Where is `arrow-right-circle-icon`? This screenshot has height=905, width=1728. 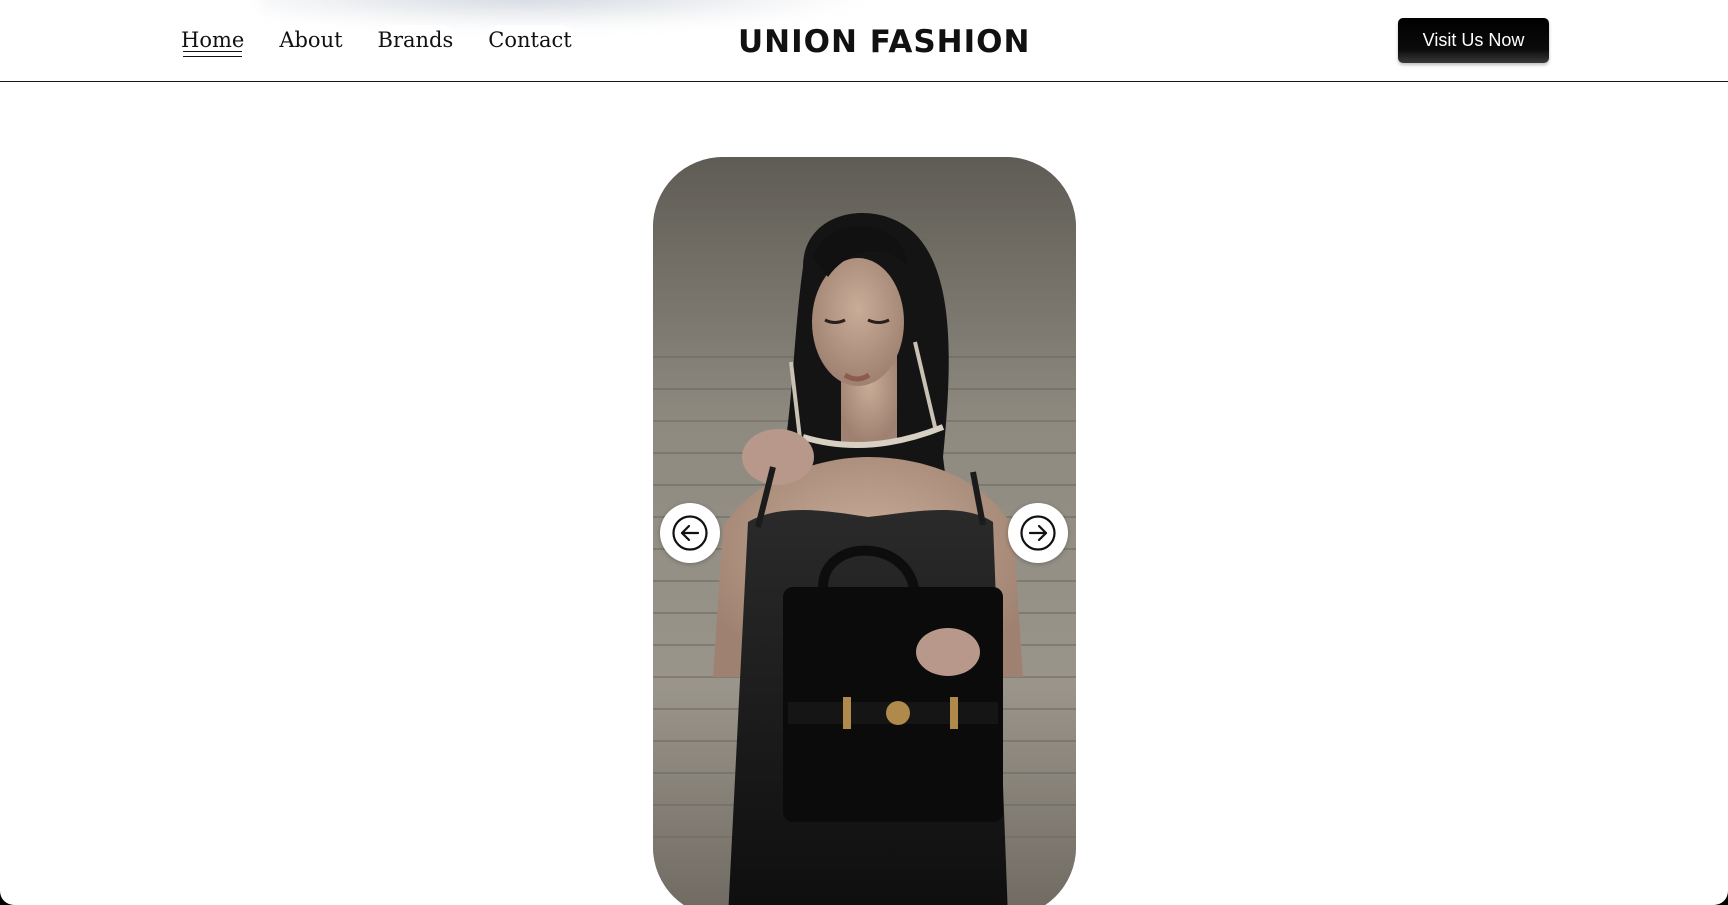 arrow-right-circle-icon is located at coordinates (1038, 533).